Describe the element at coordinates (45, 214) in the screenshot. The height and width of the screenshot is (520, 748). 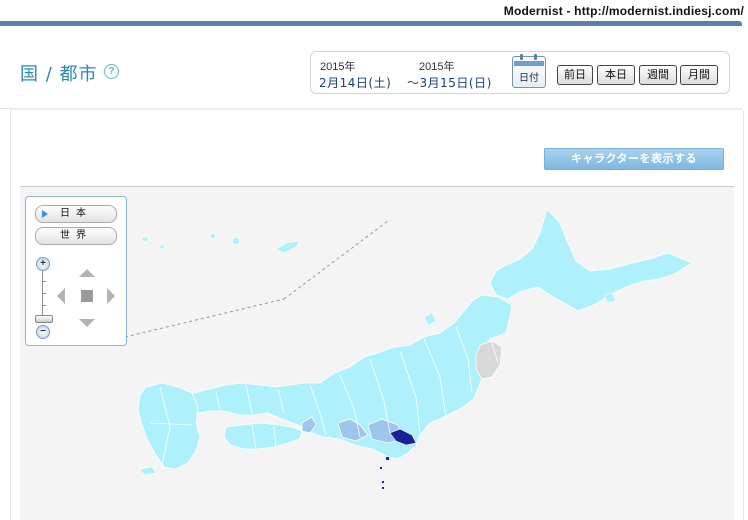
I see `play-arrow-icon` at that location.